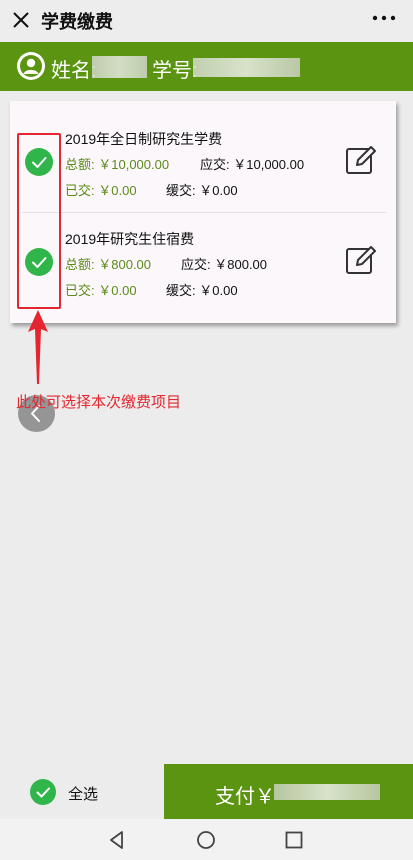 This screenshot has height=860, width=413. I want to click on select-all-toggle: 全选, so click(82, 791).